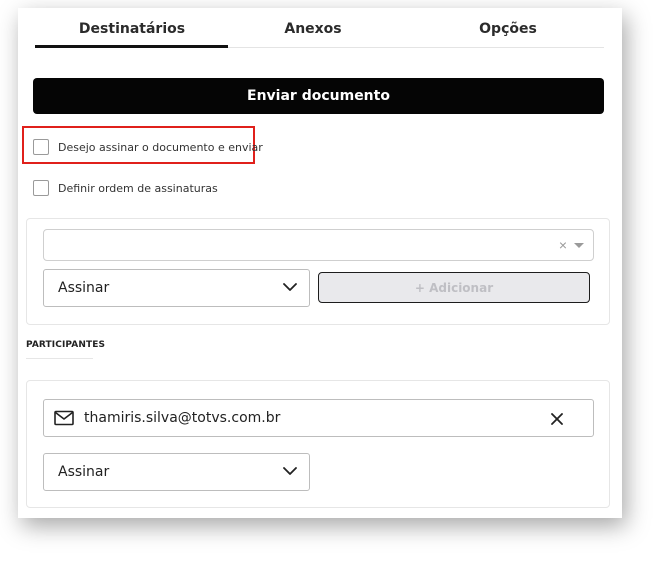 Image resolution: width=670 pixels, height=566 pixels. I want to click on sign-and-send-label: Desejo assinar o documento e enviar, so click(160, 147).